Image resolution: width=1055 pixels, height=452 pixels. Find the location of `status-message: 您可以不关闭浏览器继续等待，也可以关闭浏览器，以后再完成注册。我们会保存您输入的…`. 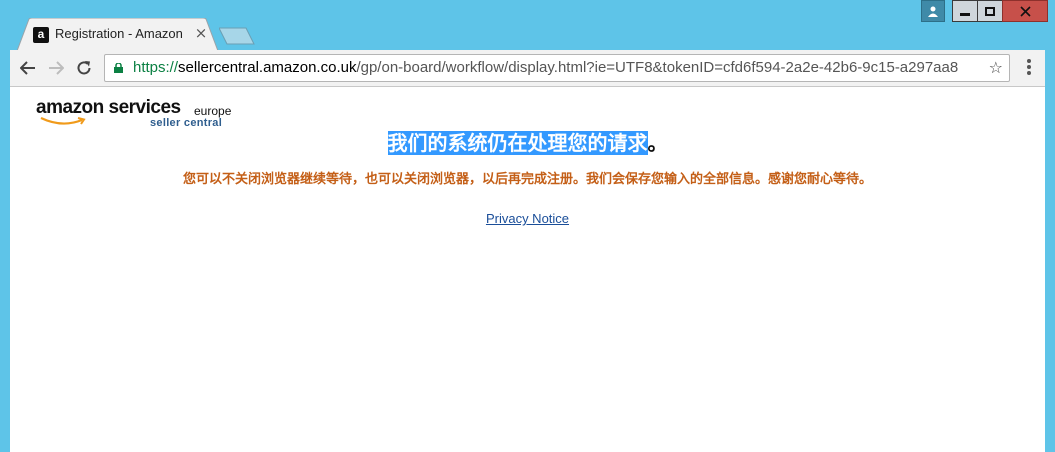

status-message: 您可以不关闭浏览器继续等待，也可以关闭浏览器，以后再完成注册。我们会保存您输入的… is located at coordinates (527, 179).